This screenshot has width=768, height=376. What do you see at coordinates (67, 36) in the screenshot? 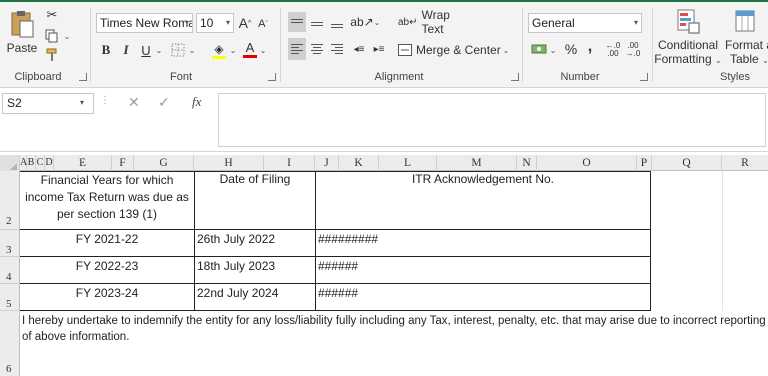
I see `copy-dropdown: ⌄` at bounding box center [67, 36].